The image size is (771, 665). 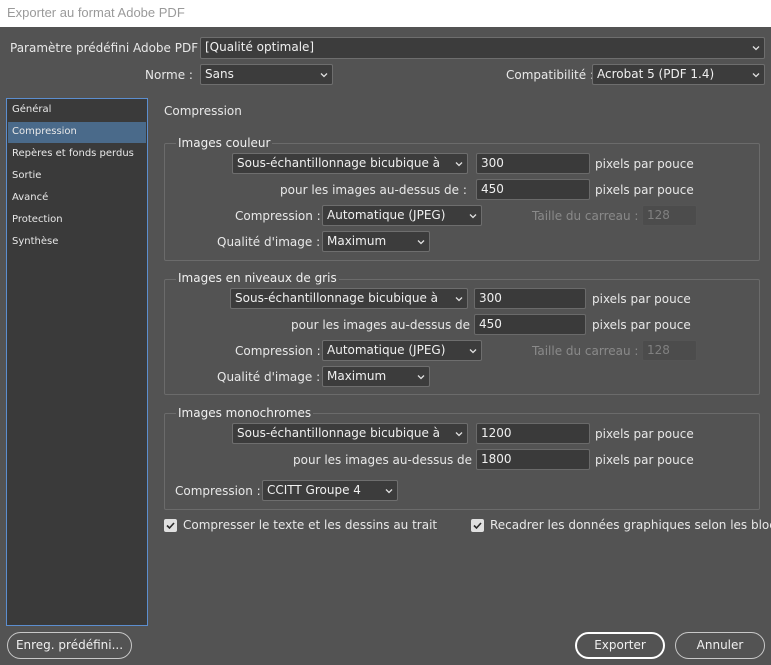 I want to click on mono-compression-label: Compression :, so click(x=218, y=491).